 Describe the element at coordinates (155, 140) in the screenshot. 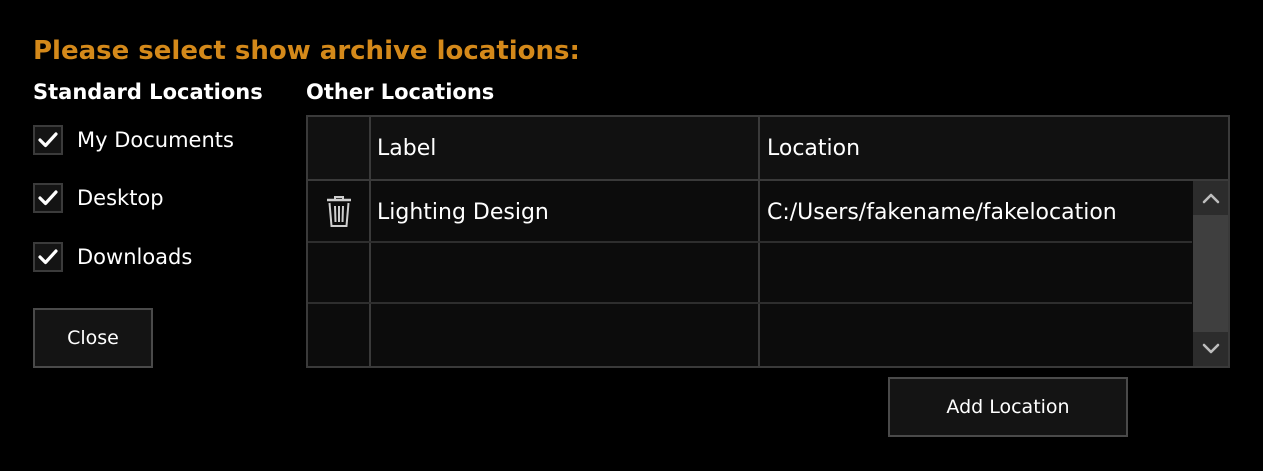

I see `checkbox-label-my-documents: My Documents` at that location.